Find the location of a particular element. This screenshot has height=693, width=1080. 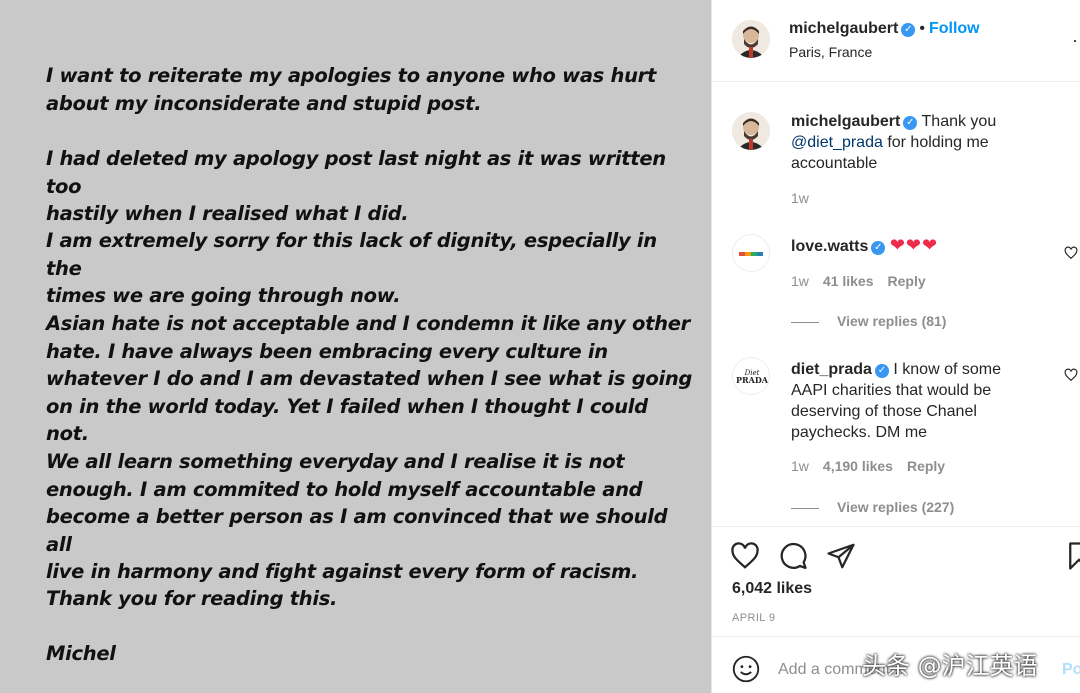

post-date: APRIL 9 is located at coordinates (753, 618).